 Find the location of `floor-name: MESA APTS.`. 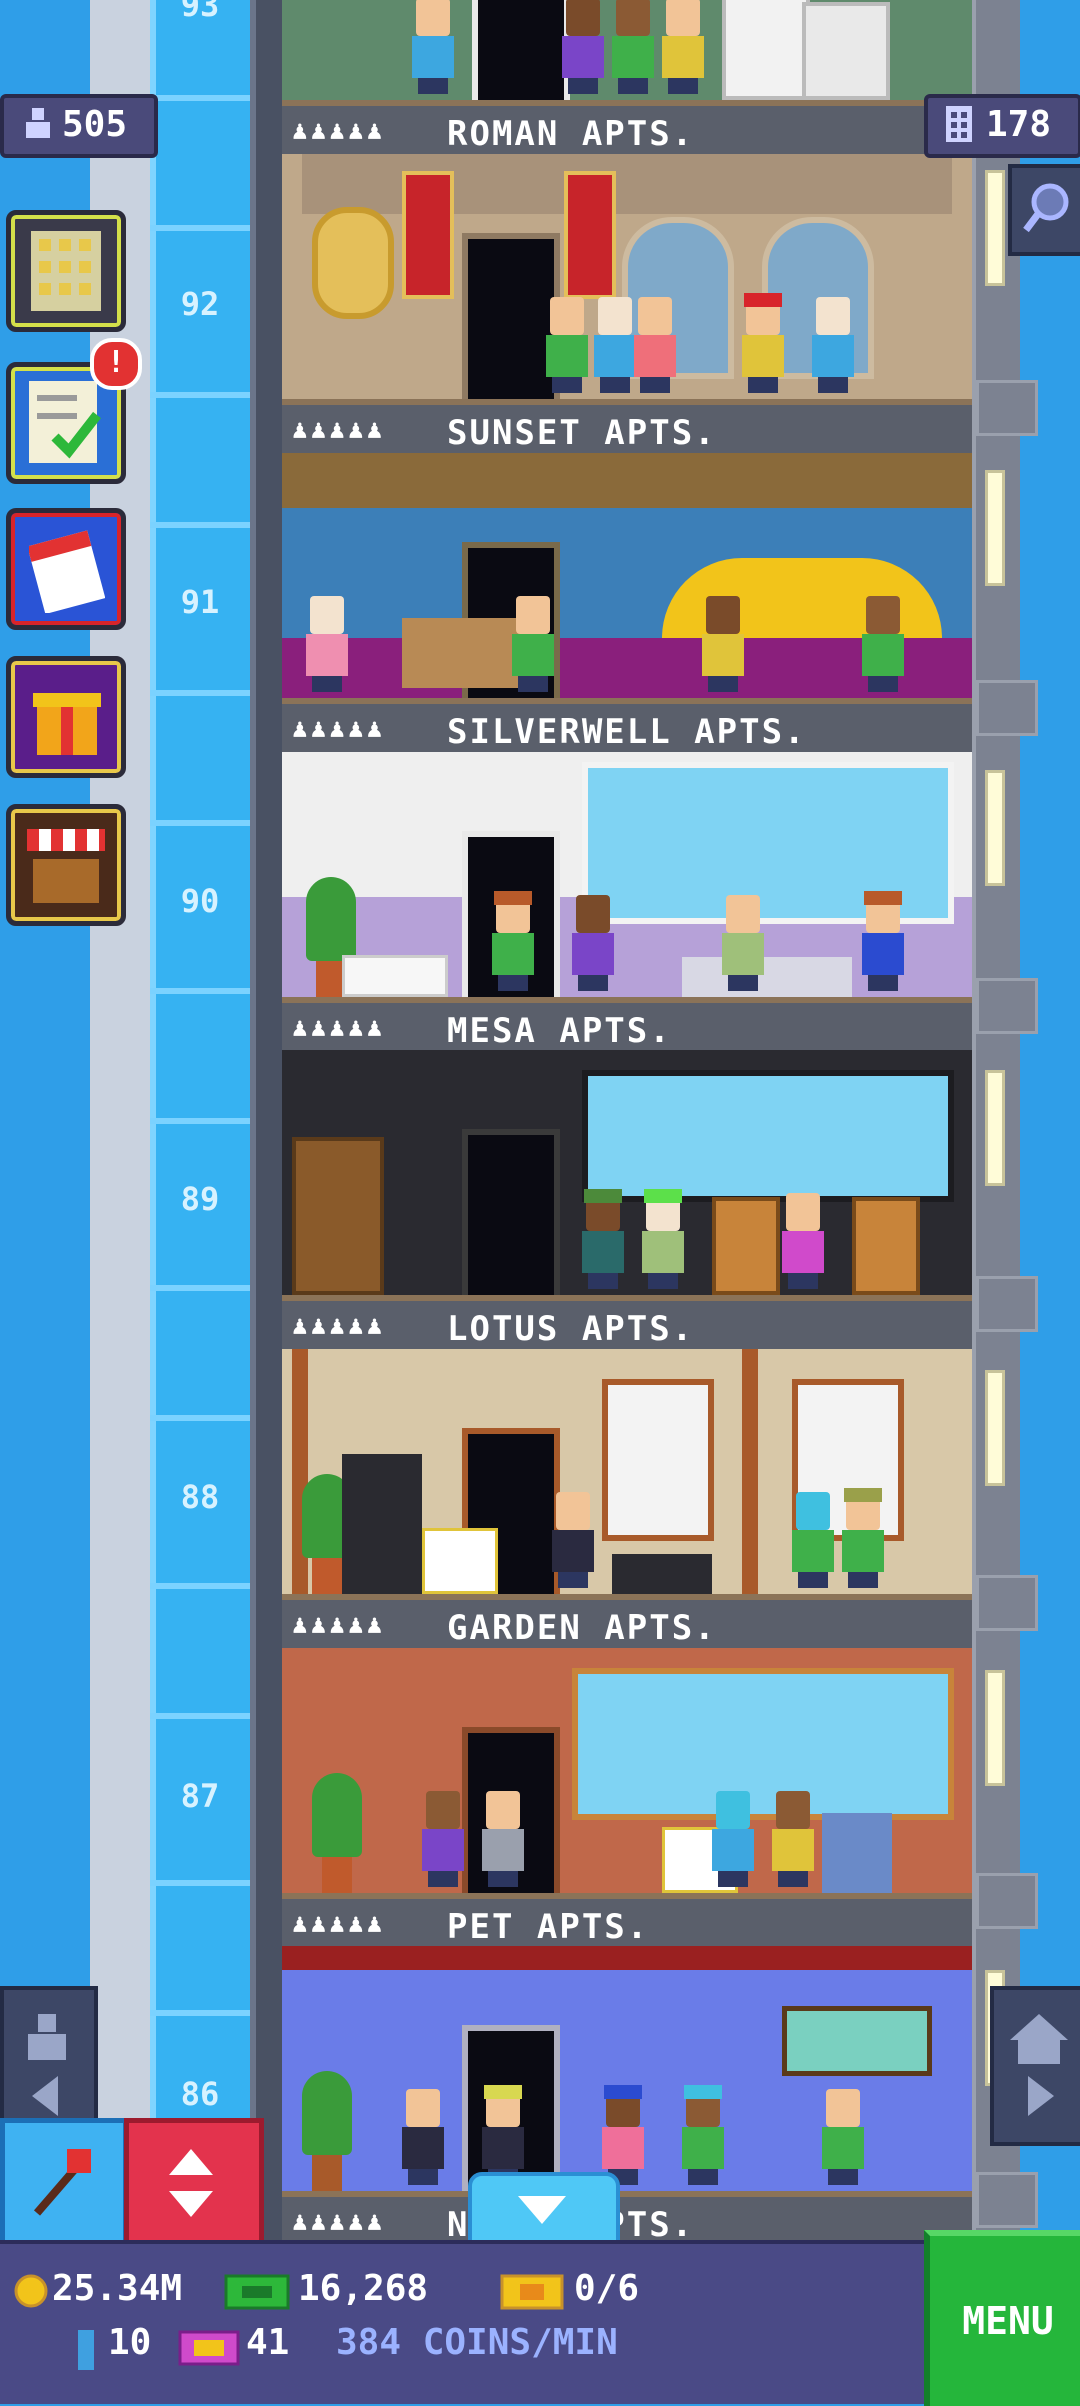

floor-name: MESA APTS. is located at coordinates (559, 1031).